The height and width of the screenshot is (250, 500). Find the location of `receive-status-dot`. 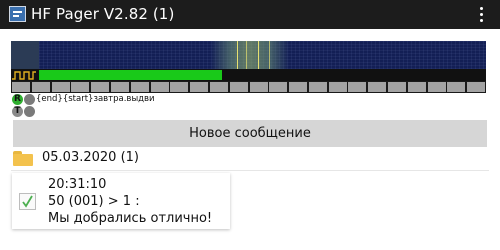

receive-status-dot is located at coordinates (29, 99).